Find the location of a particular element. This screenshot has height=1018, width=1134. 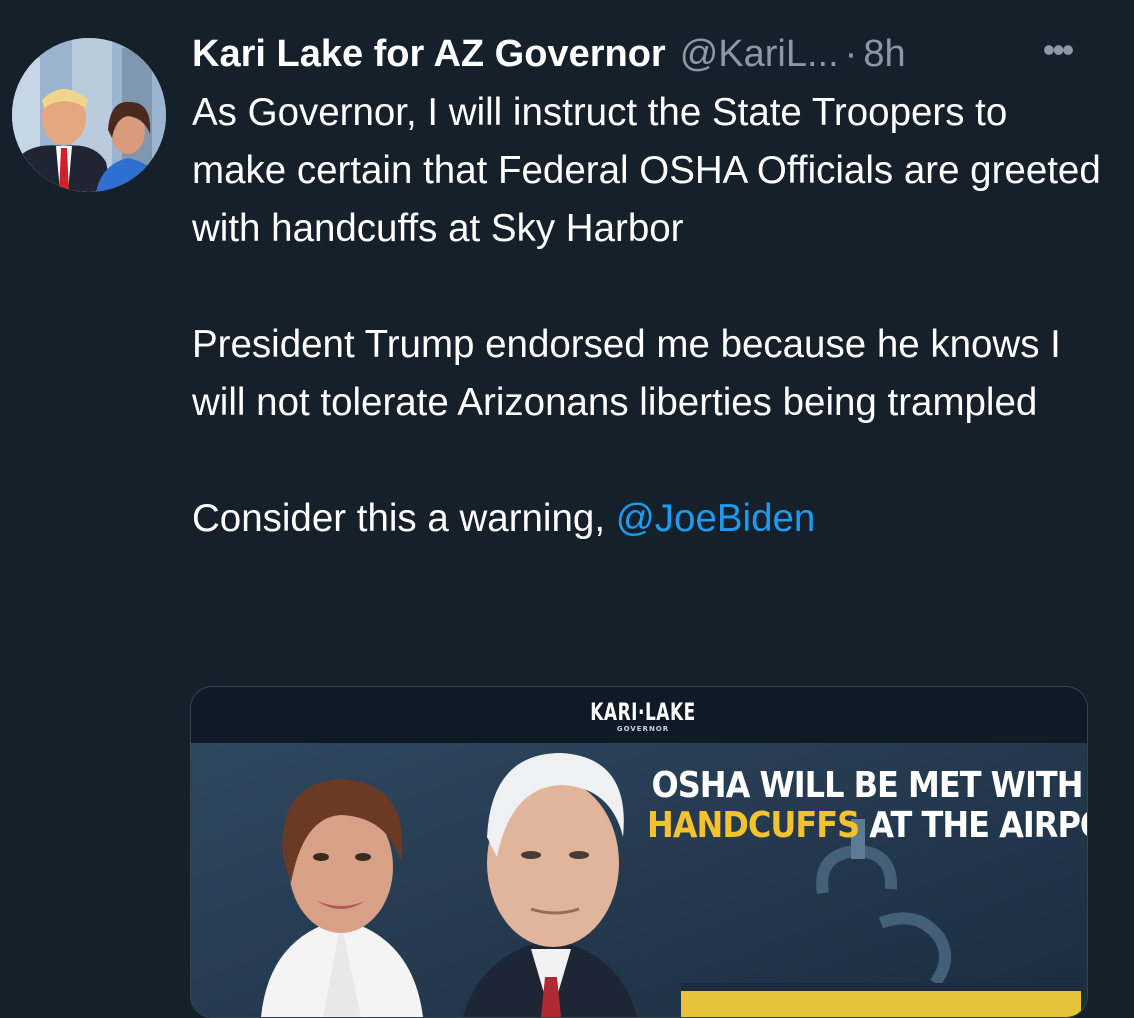

mention-link: @JoeBiden is located at coordinates (716, 518).